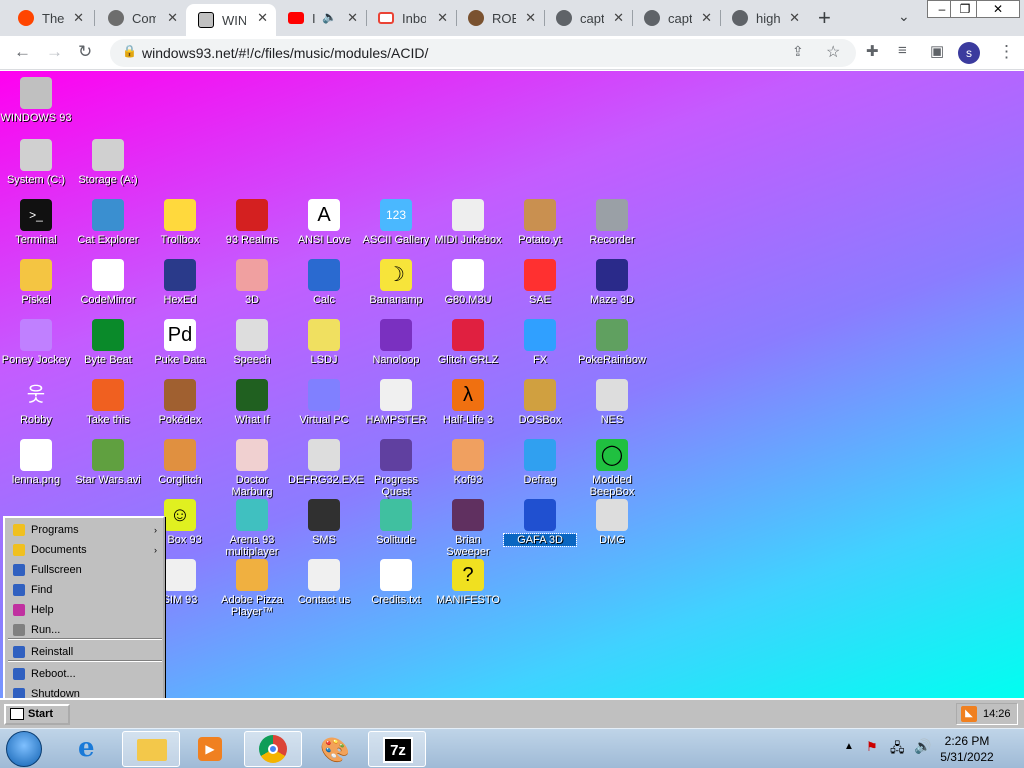  Describe the element at coordinates (108, 402) in the screenshot. I see `desktop-icon: Take this` at that location.